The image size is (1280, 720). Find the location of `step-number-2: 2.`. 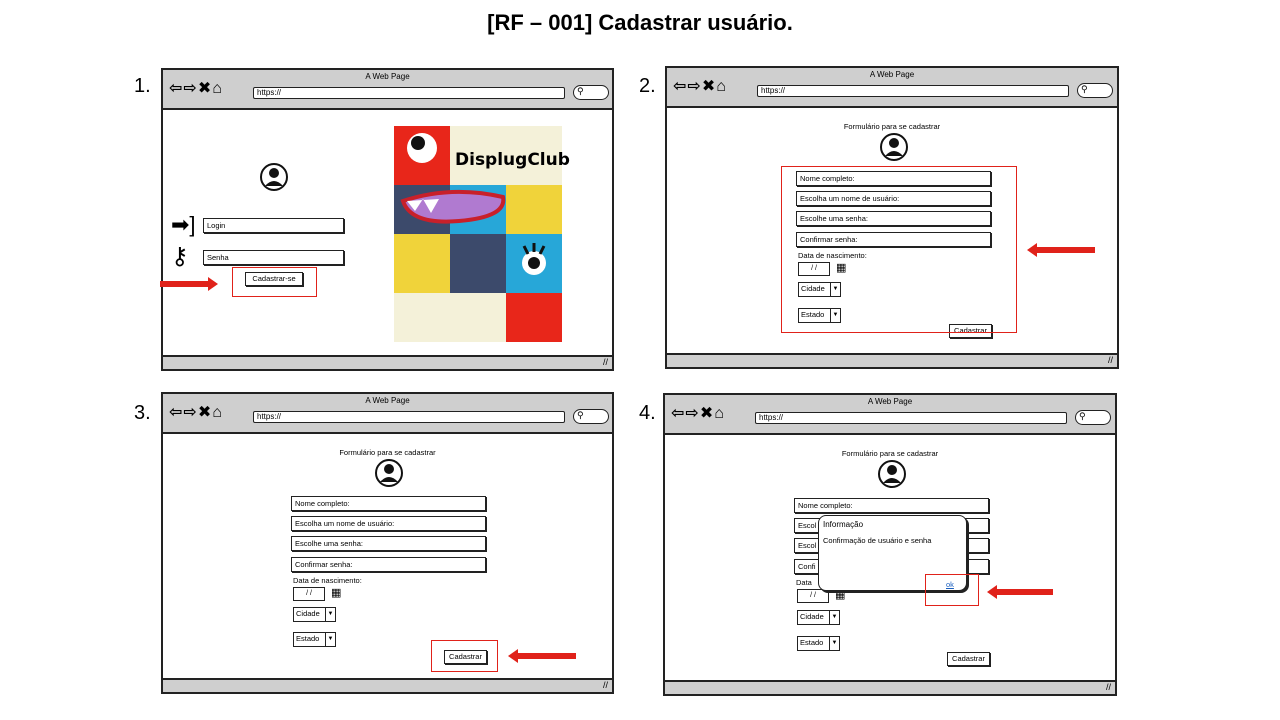

step-number-2: 2. is located at coordinates (647, 86).